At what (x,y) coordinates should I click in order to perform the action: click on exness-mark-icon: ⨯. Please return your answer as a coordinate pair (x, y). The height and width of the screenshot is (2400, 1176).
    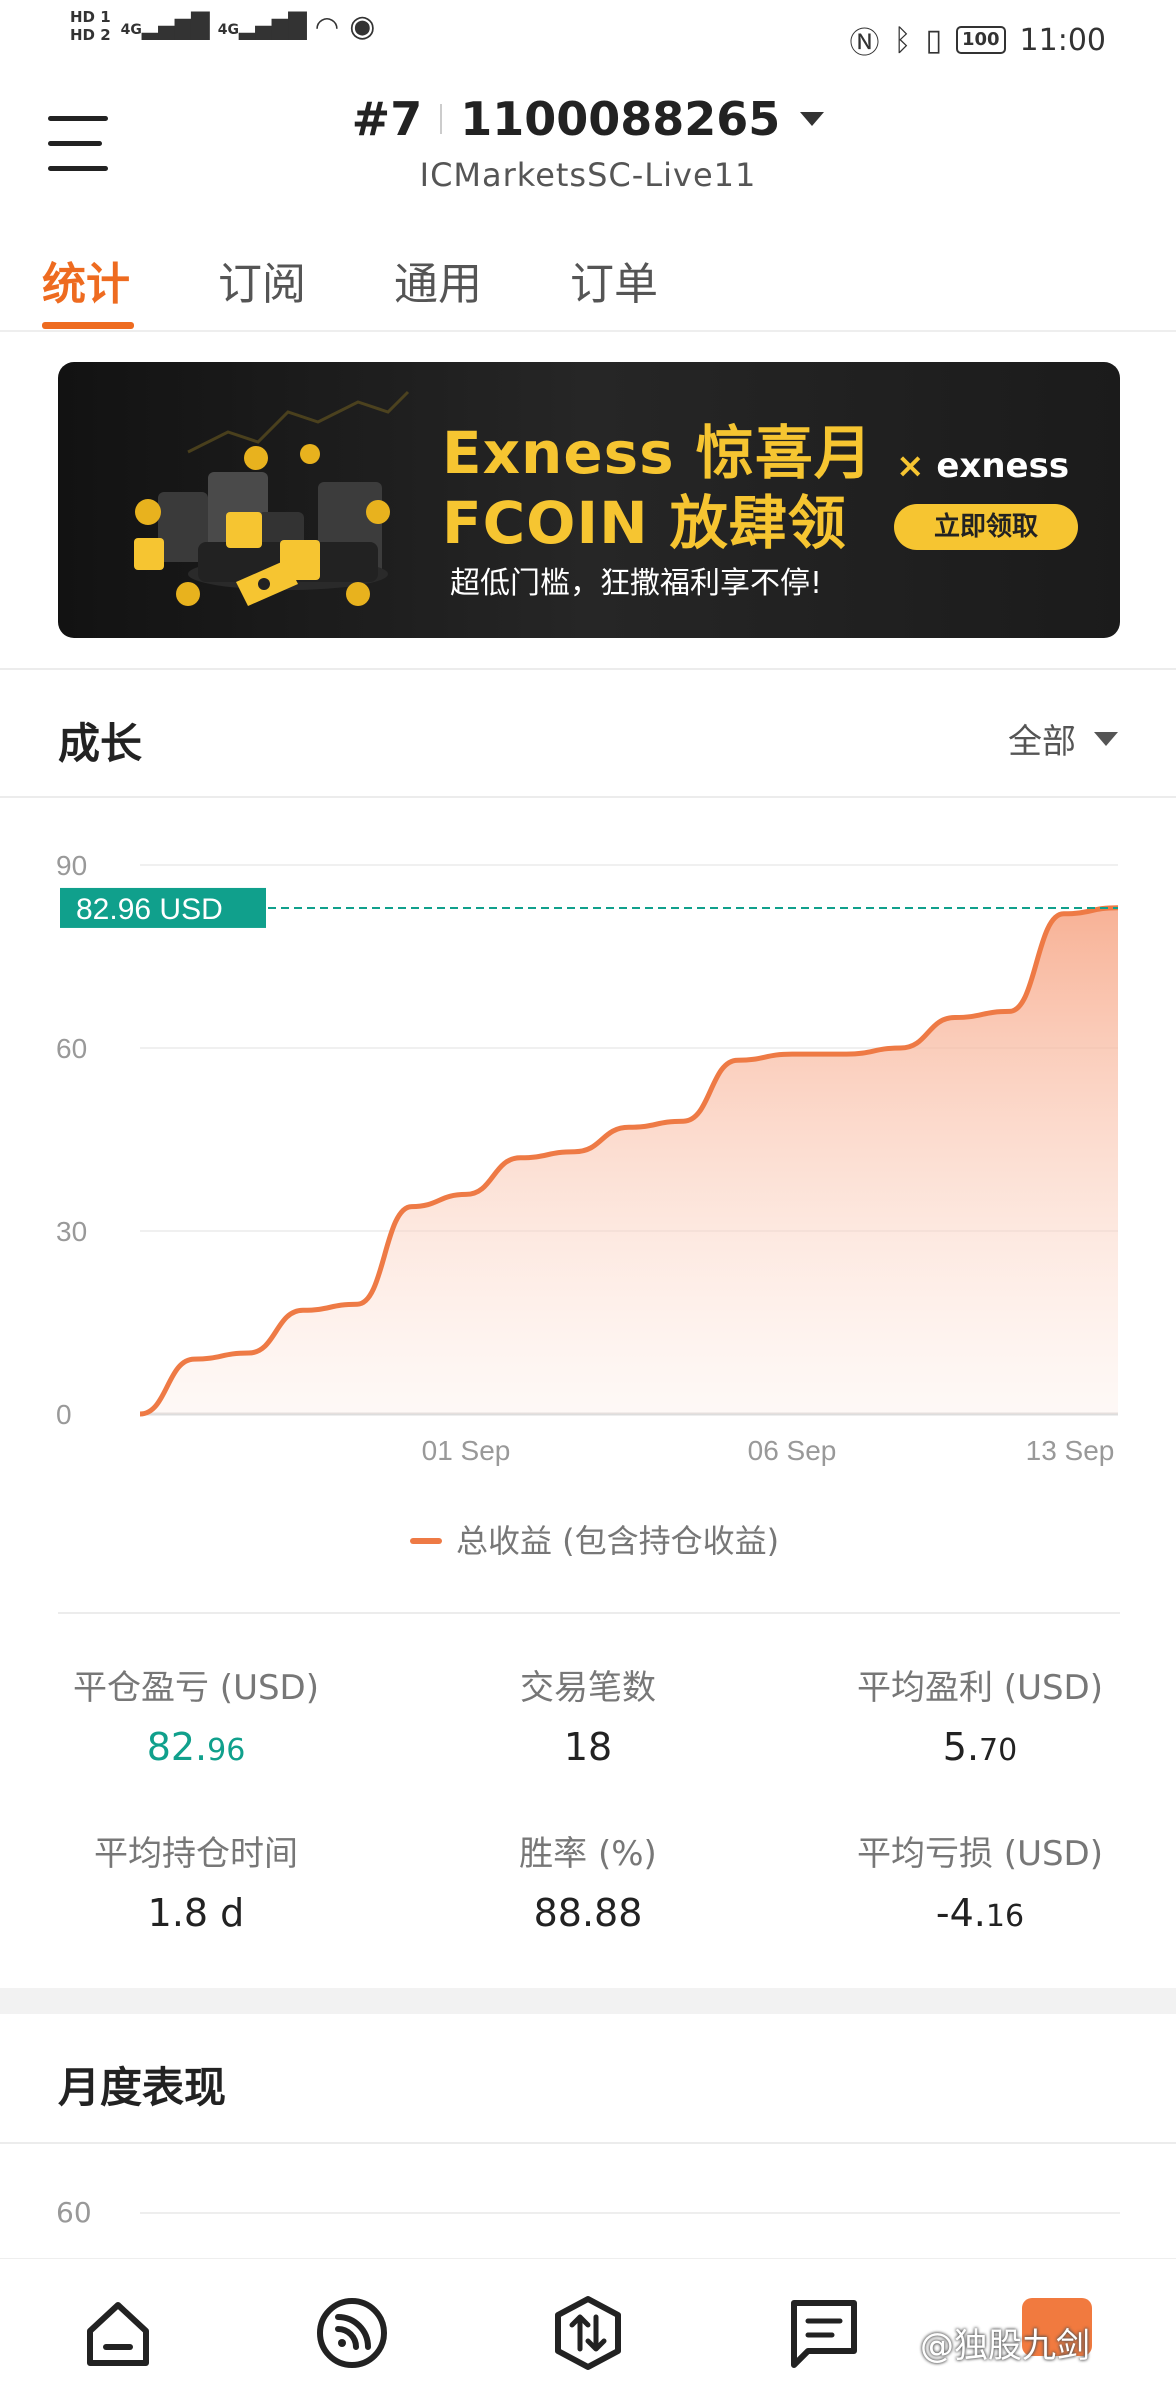
    Looking at the image, I should click on (910, 466).